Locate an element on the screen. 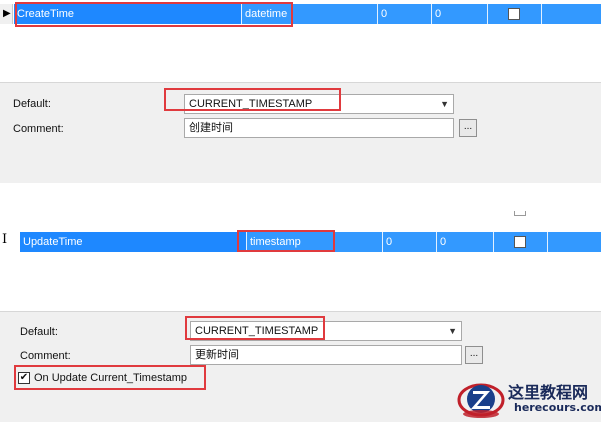  field-type-cell: datetime is located at coordinates (310, 14).